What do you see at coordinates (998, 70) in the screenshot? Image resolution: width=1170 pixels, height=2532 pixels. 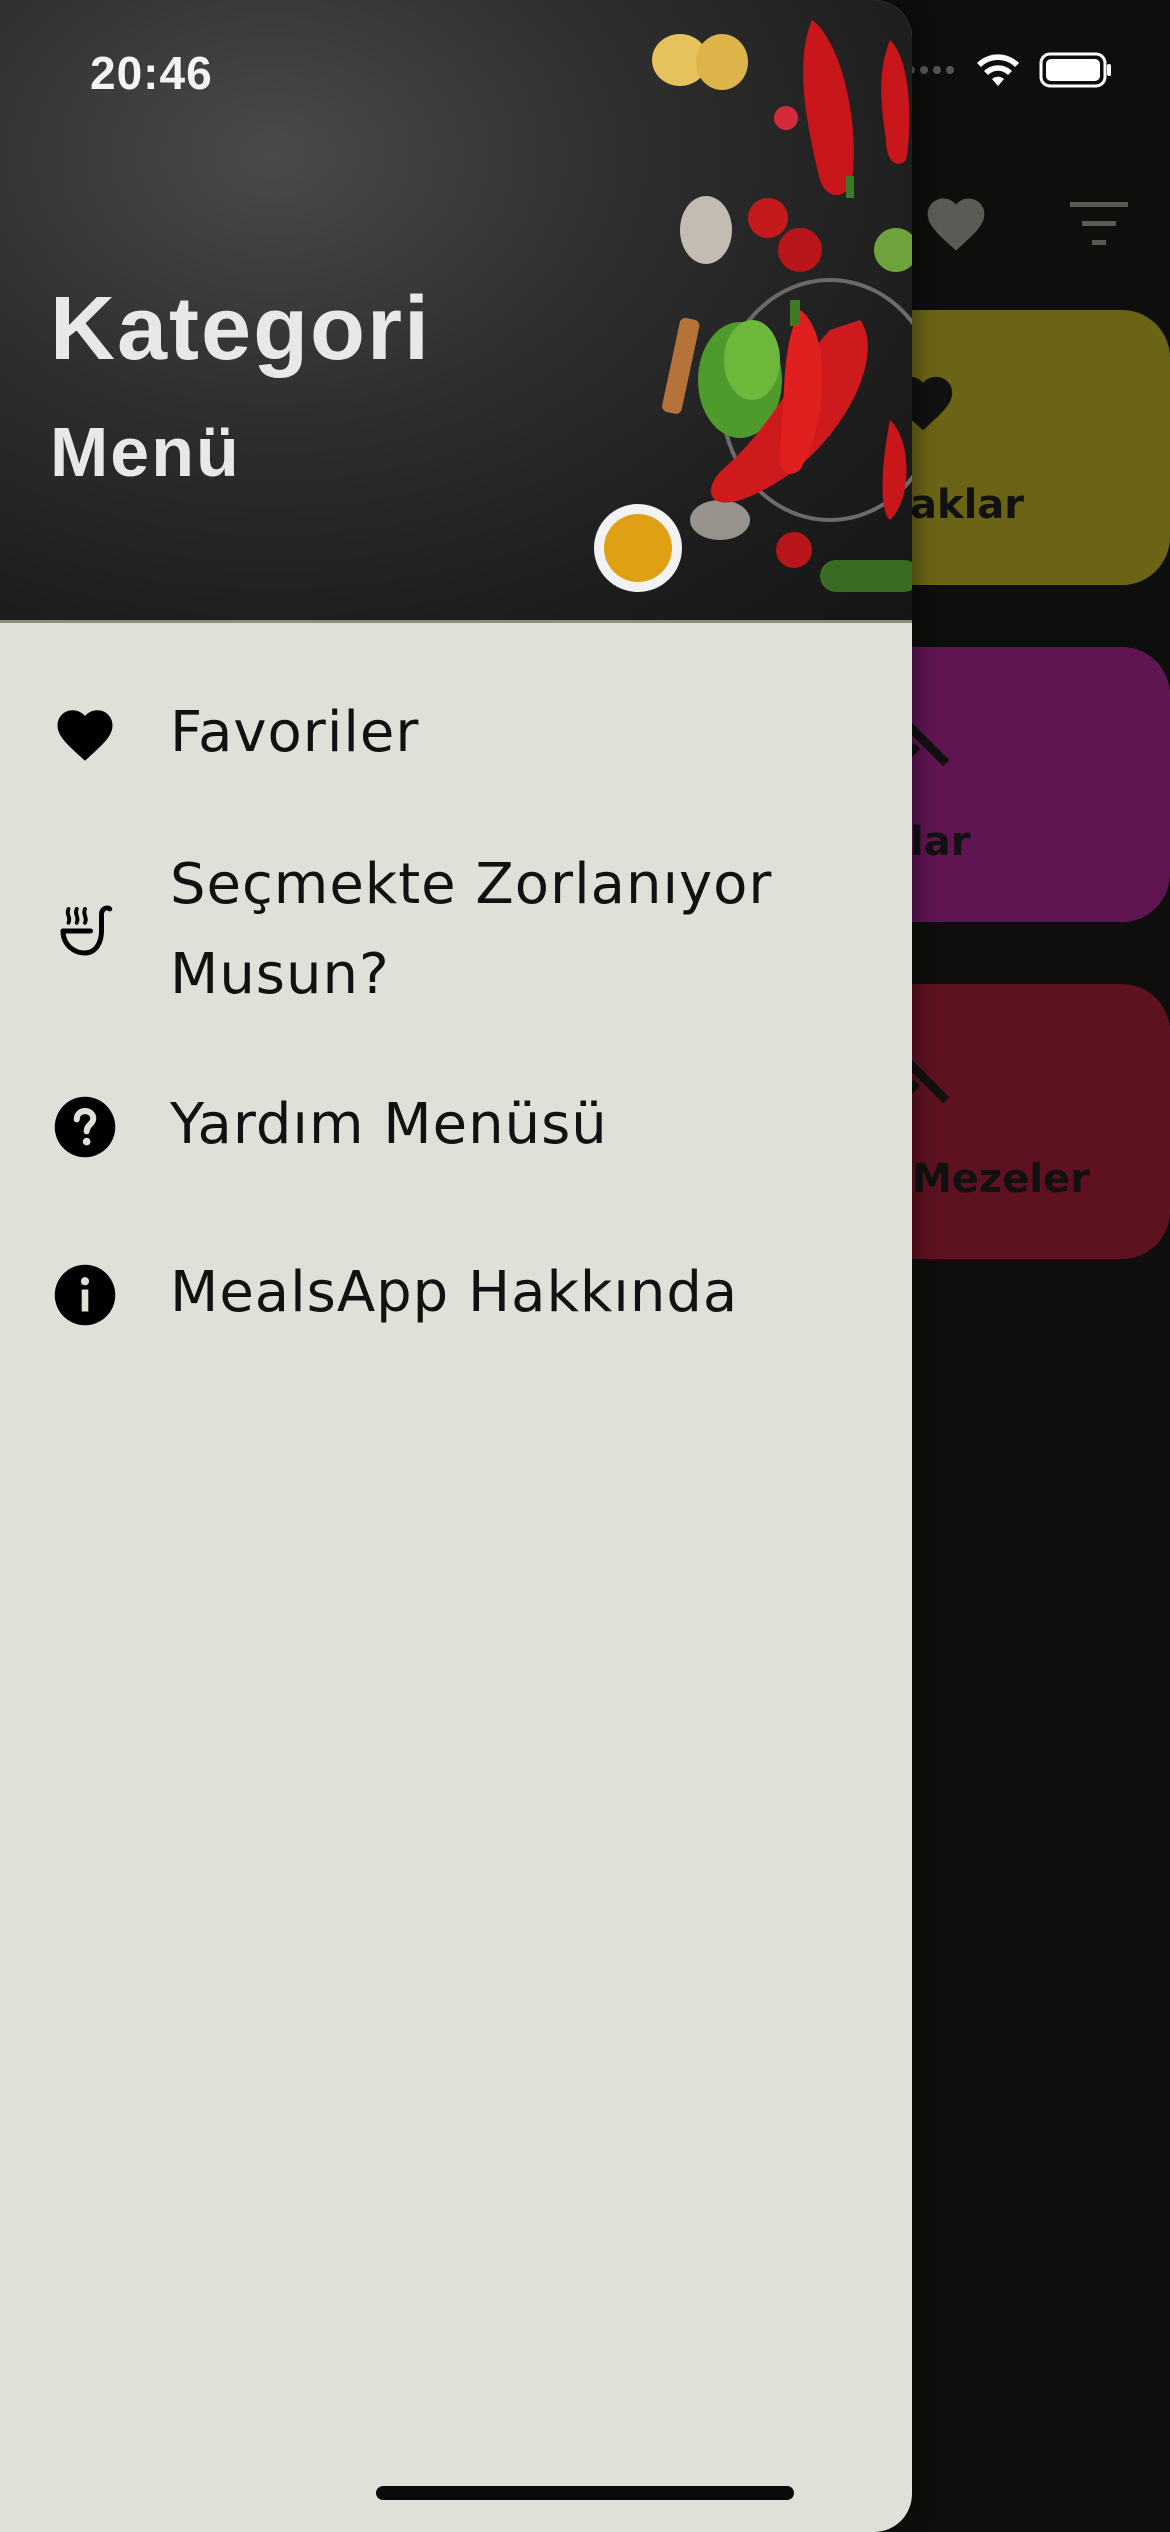 I see `wifi-icon` at bounding box center [998, 70].